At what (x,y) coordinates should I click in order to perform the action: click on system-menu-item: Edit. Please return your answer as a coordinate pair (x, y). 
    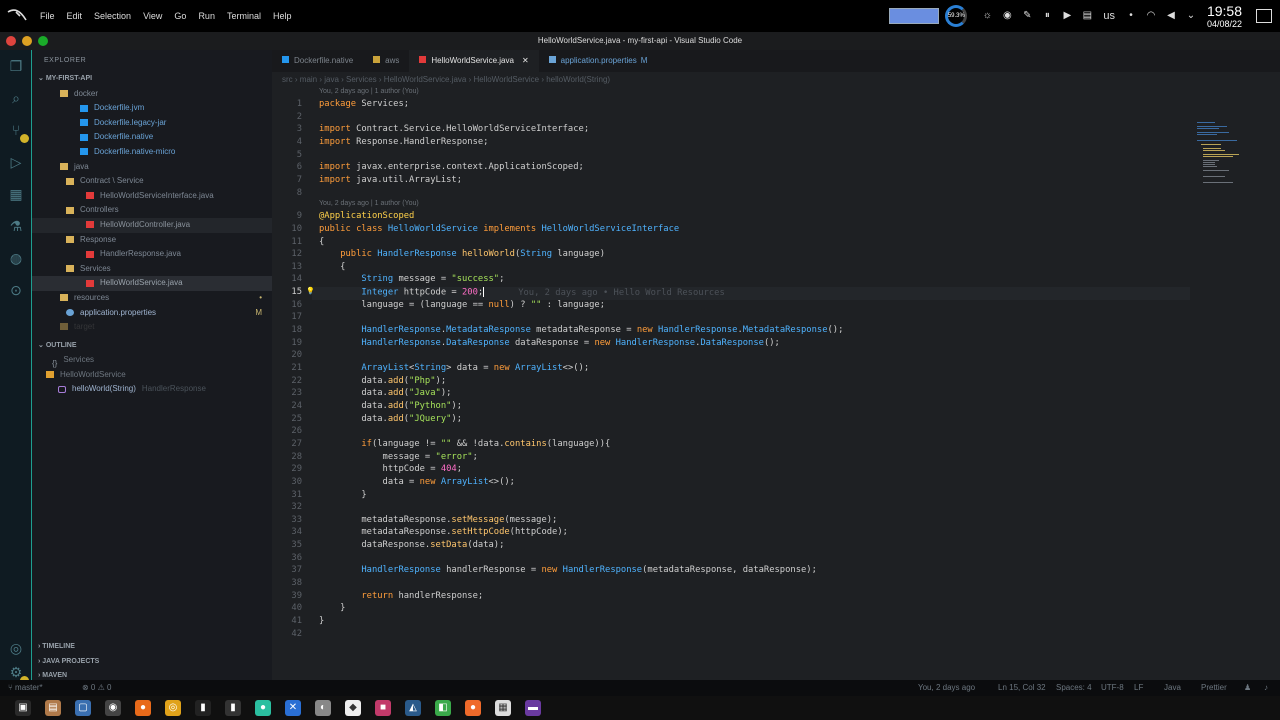
    Looking at the image, I should click on (75, 16).